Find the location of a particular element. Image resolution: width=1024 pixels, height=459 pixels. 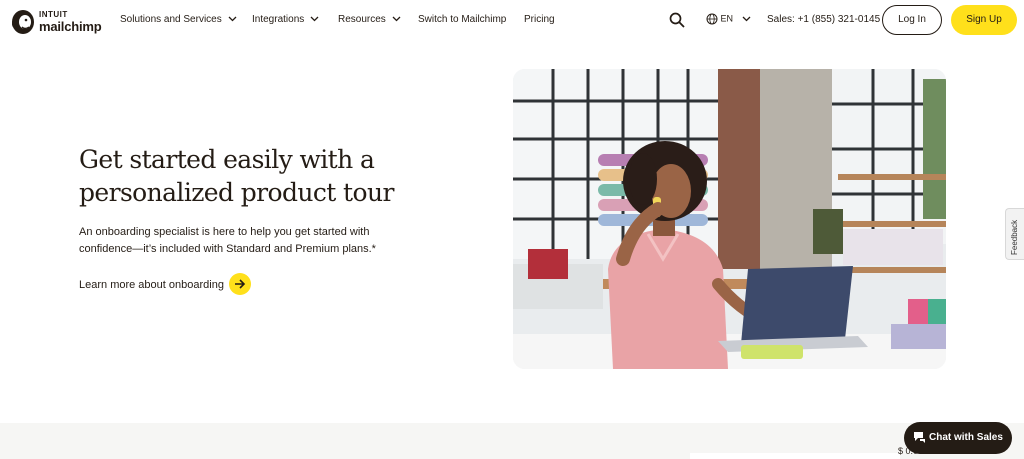

brand-mailchimp: mailchimp is located at coordinates (70, 26).